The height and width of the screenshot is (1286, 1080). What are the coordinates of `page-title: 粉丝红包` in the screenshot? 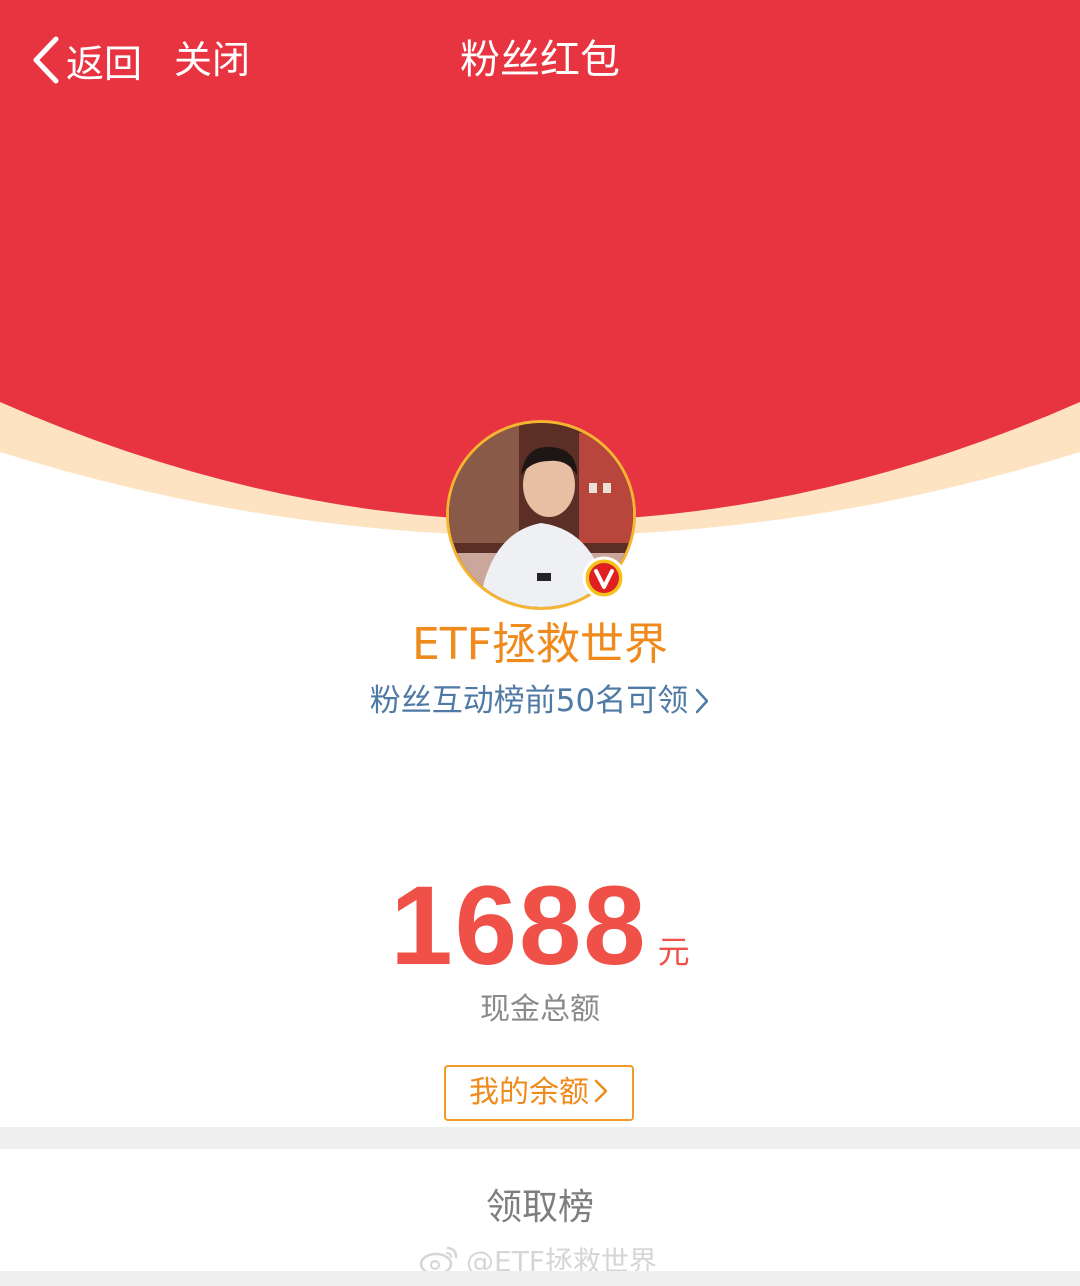 It's located at (540, 60).